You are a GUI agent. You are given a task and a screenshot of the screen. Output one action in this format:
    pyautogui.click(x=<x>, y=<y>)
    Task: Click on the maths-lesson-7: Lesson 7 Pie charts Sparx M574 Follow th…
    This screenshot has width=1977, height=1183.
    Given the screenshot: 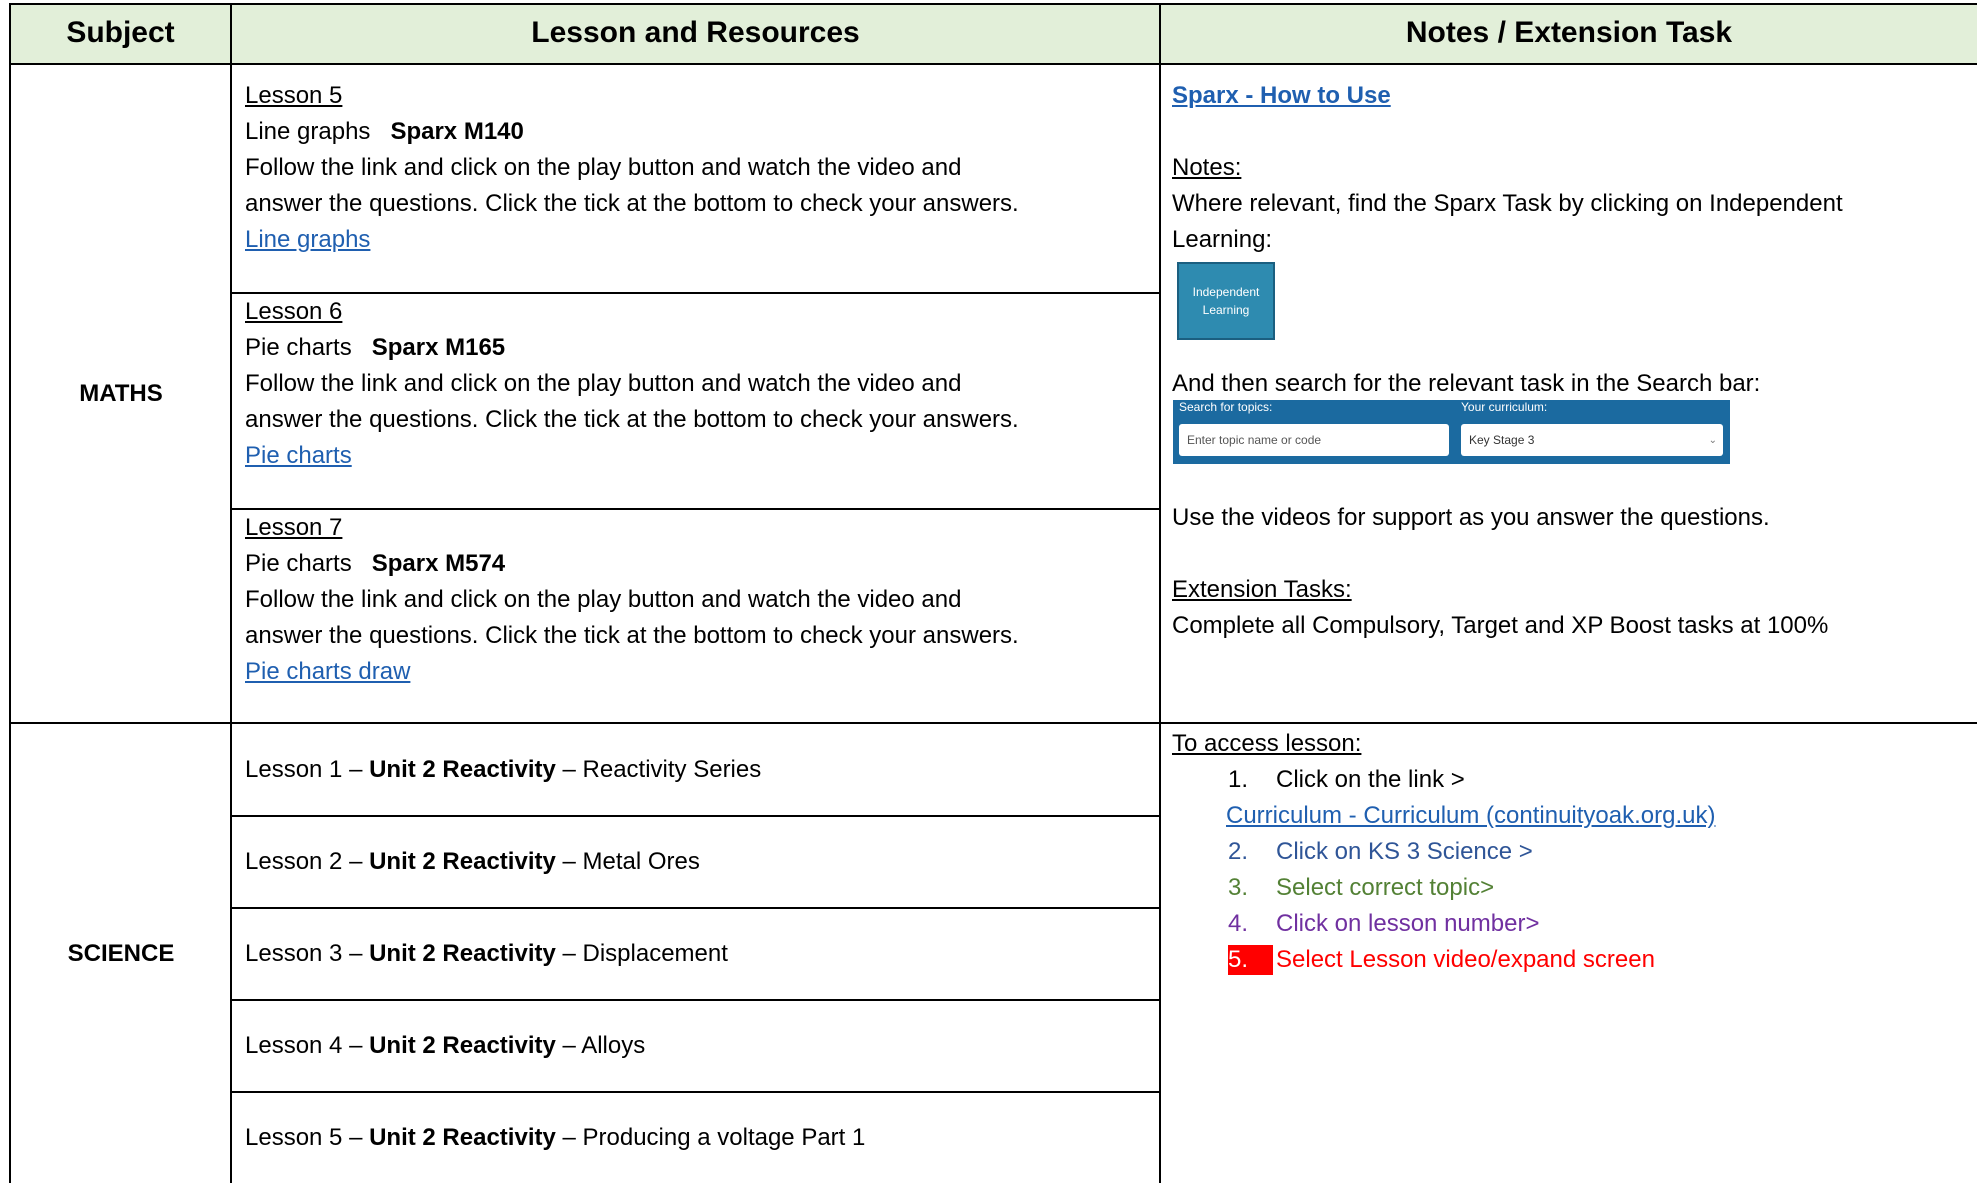 What is the action you would take?
    pyautogui.click(x=632, y=600)
    